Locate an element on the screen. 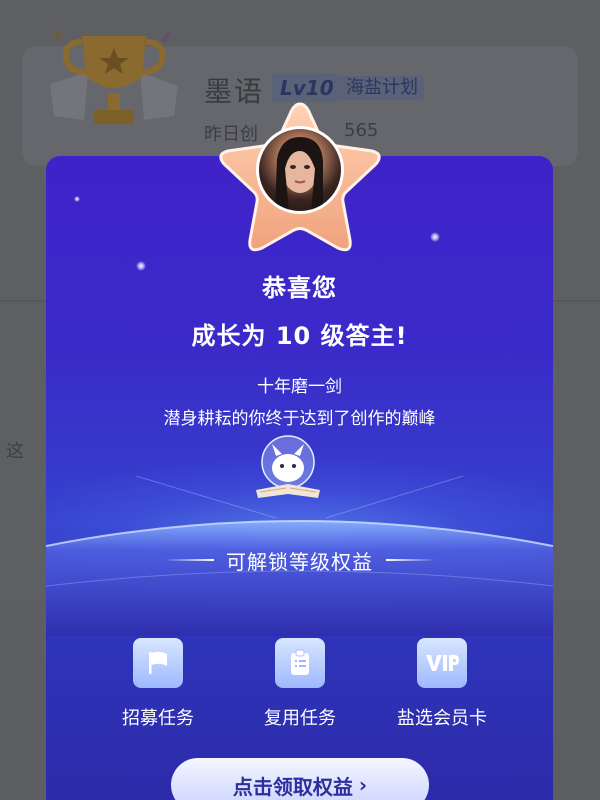  avatar is located at coordinates (300, 170).